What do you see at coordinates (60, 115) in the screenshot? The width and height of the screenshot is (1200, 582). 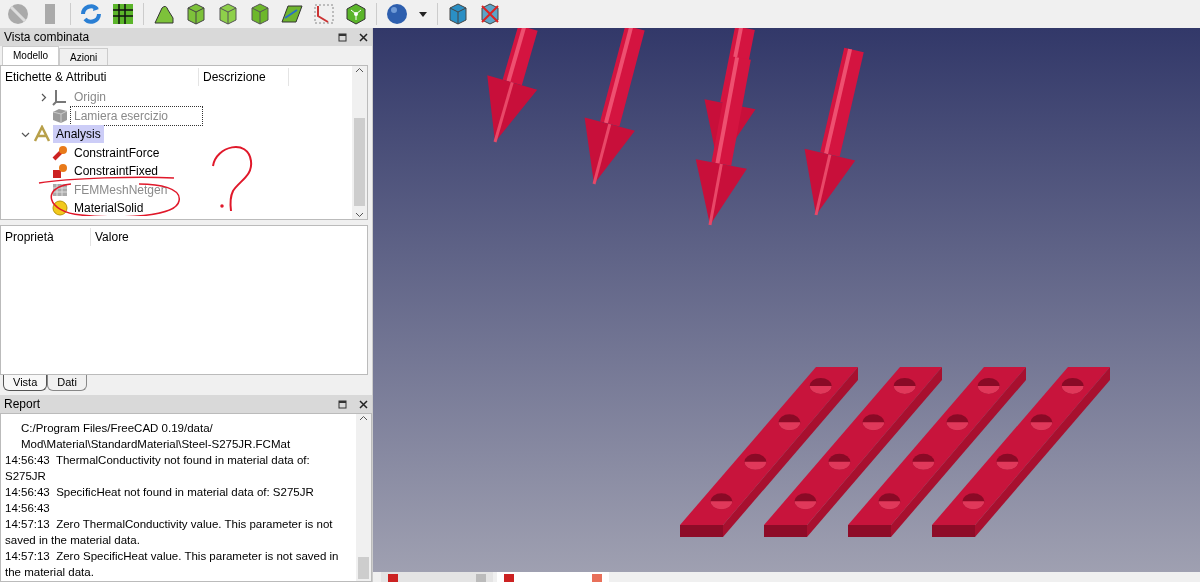 I see `solid-icon` at bounding box center [60, 115].